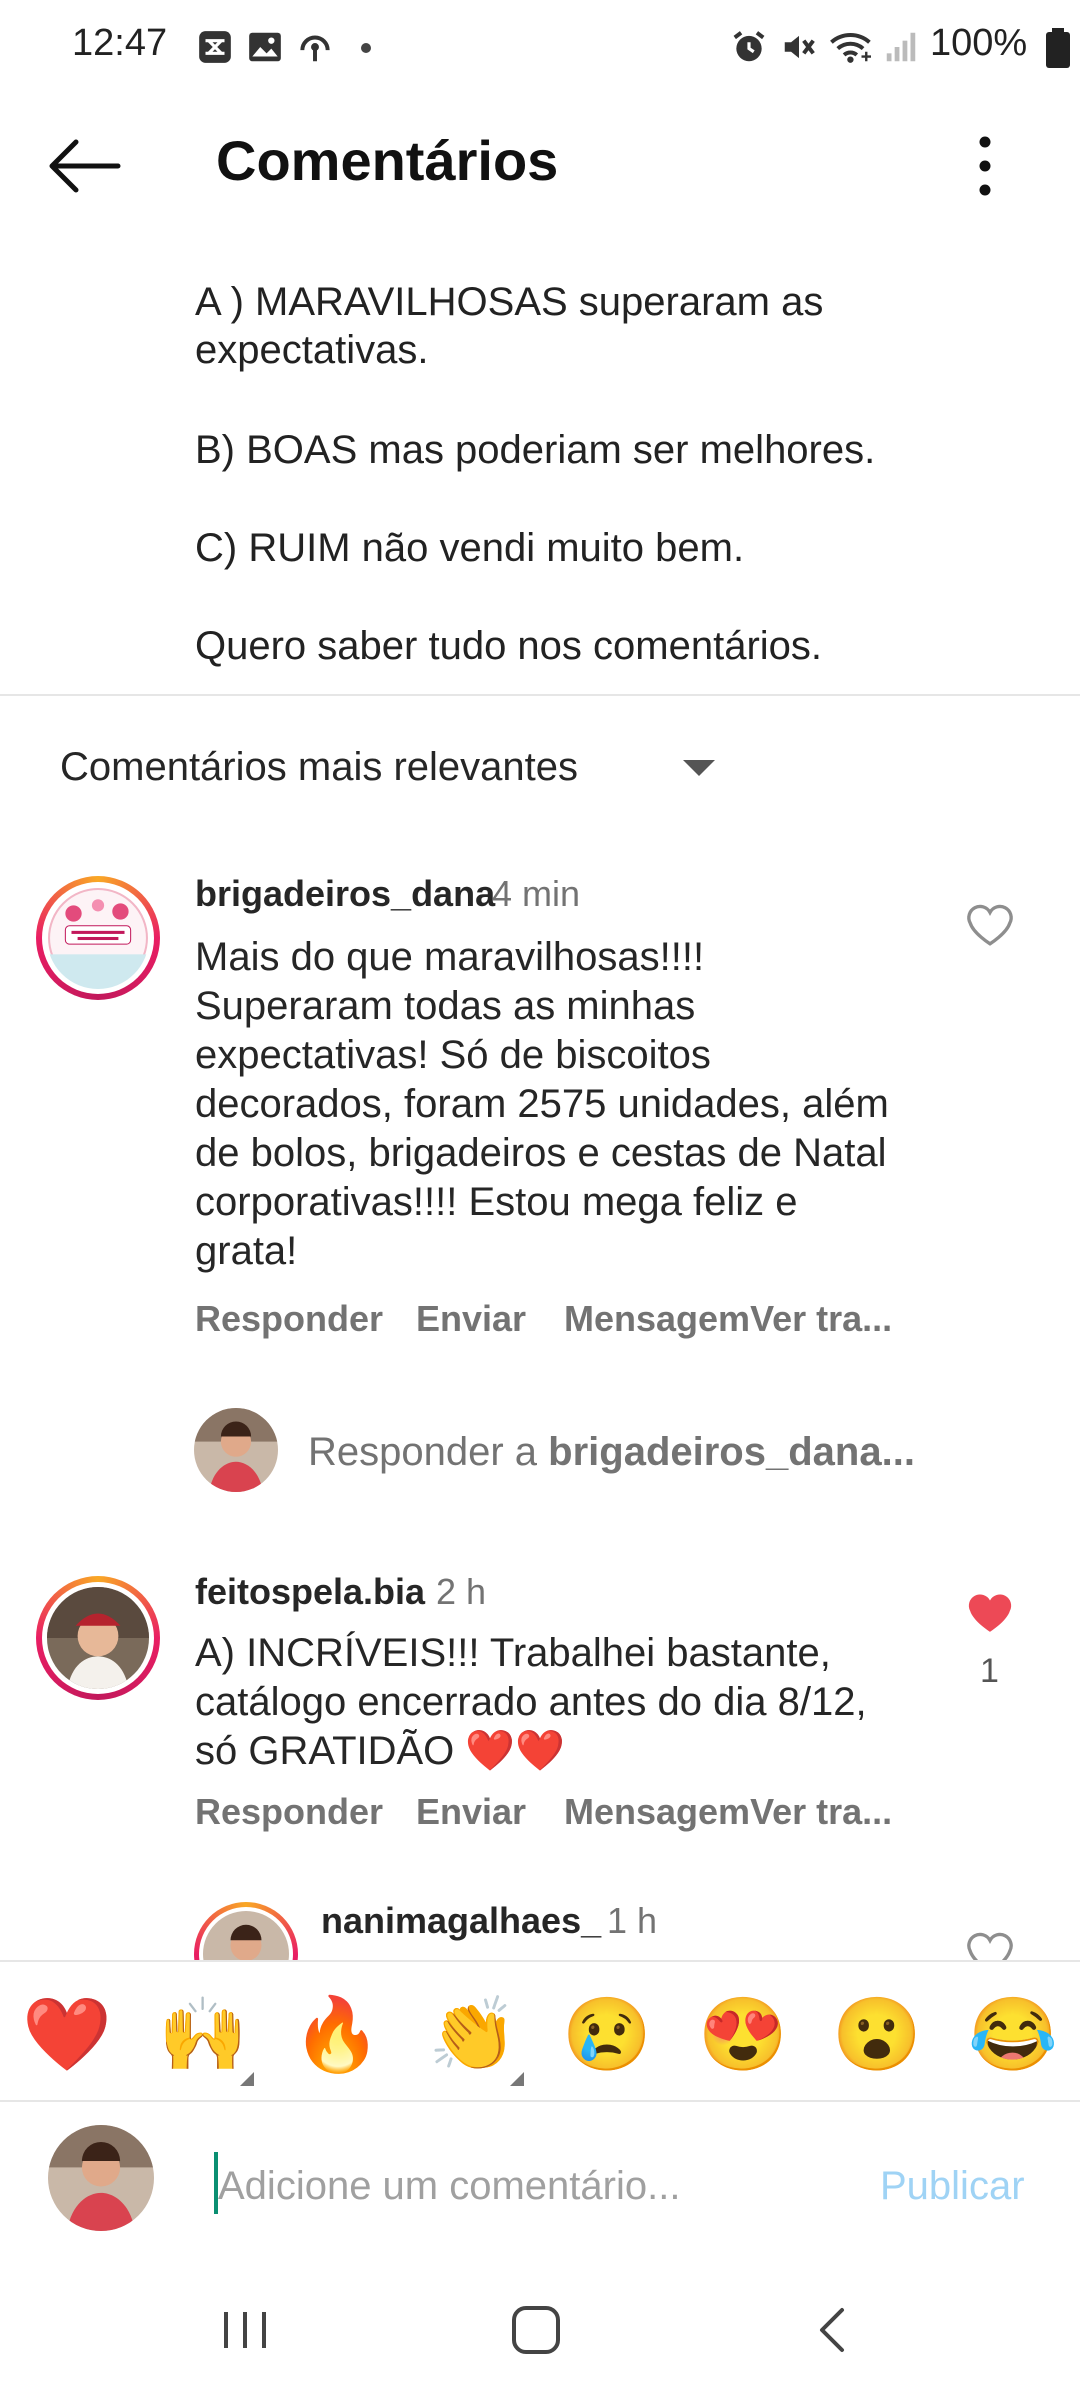  Describe the element at coordinates (699, 768) in the screenshot. I see `chevron-down-icon` at that location.